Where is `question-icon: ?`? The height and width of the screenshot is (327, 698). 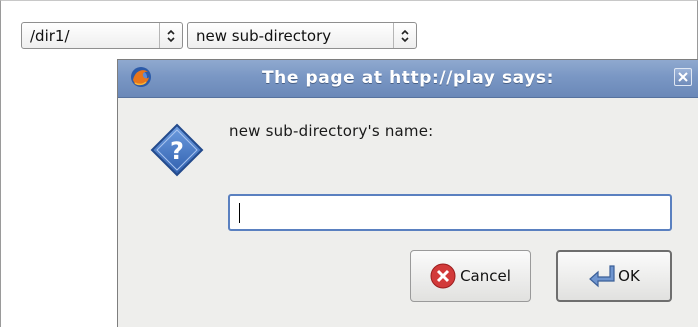
question-icon: ? is located at coordinates (177, 150).